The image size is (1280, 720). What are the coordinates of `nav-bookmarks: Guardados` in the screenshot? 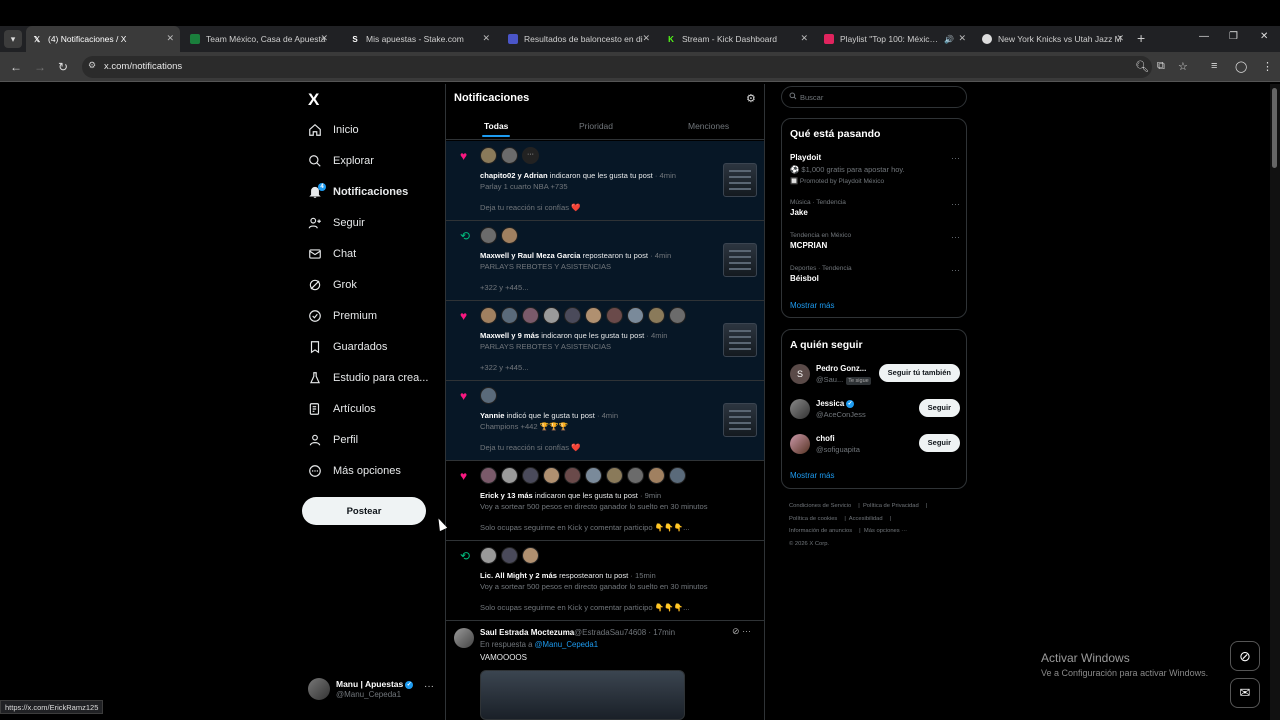 It's located at (346, 347).